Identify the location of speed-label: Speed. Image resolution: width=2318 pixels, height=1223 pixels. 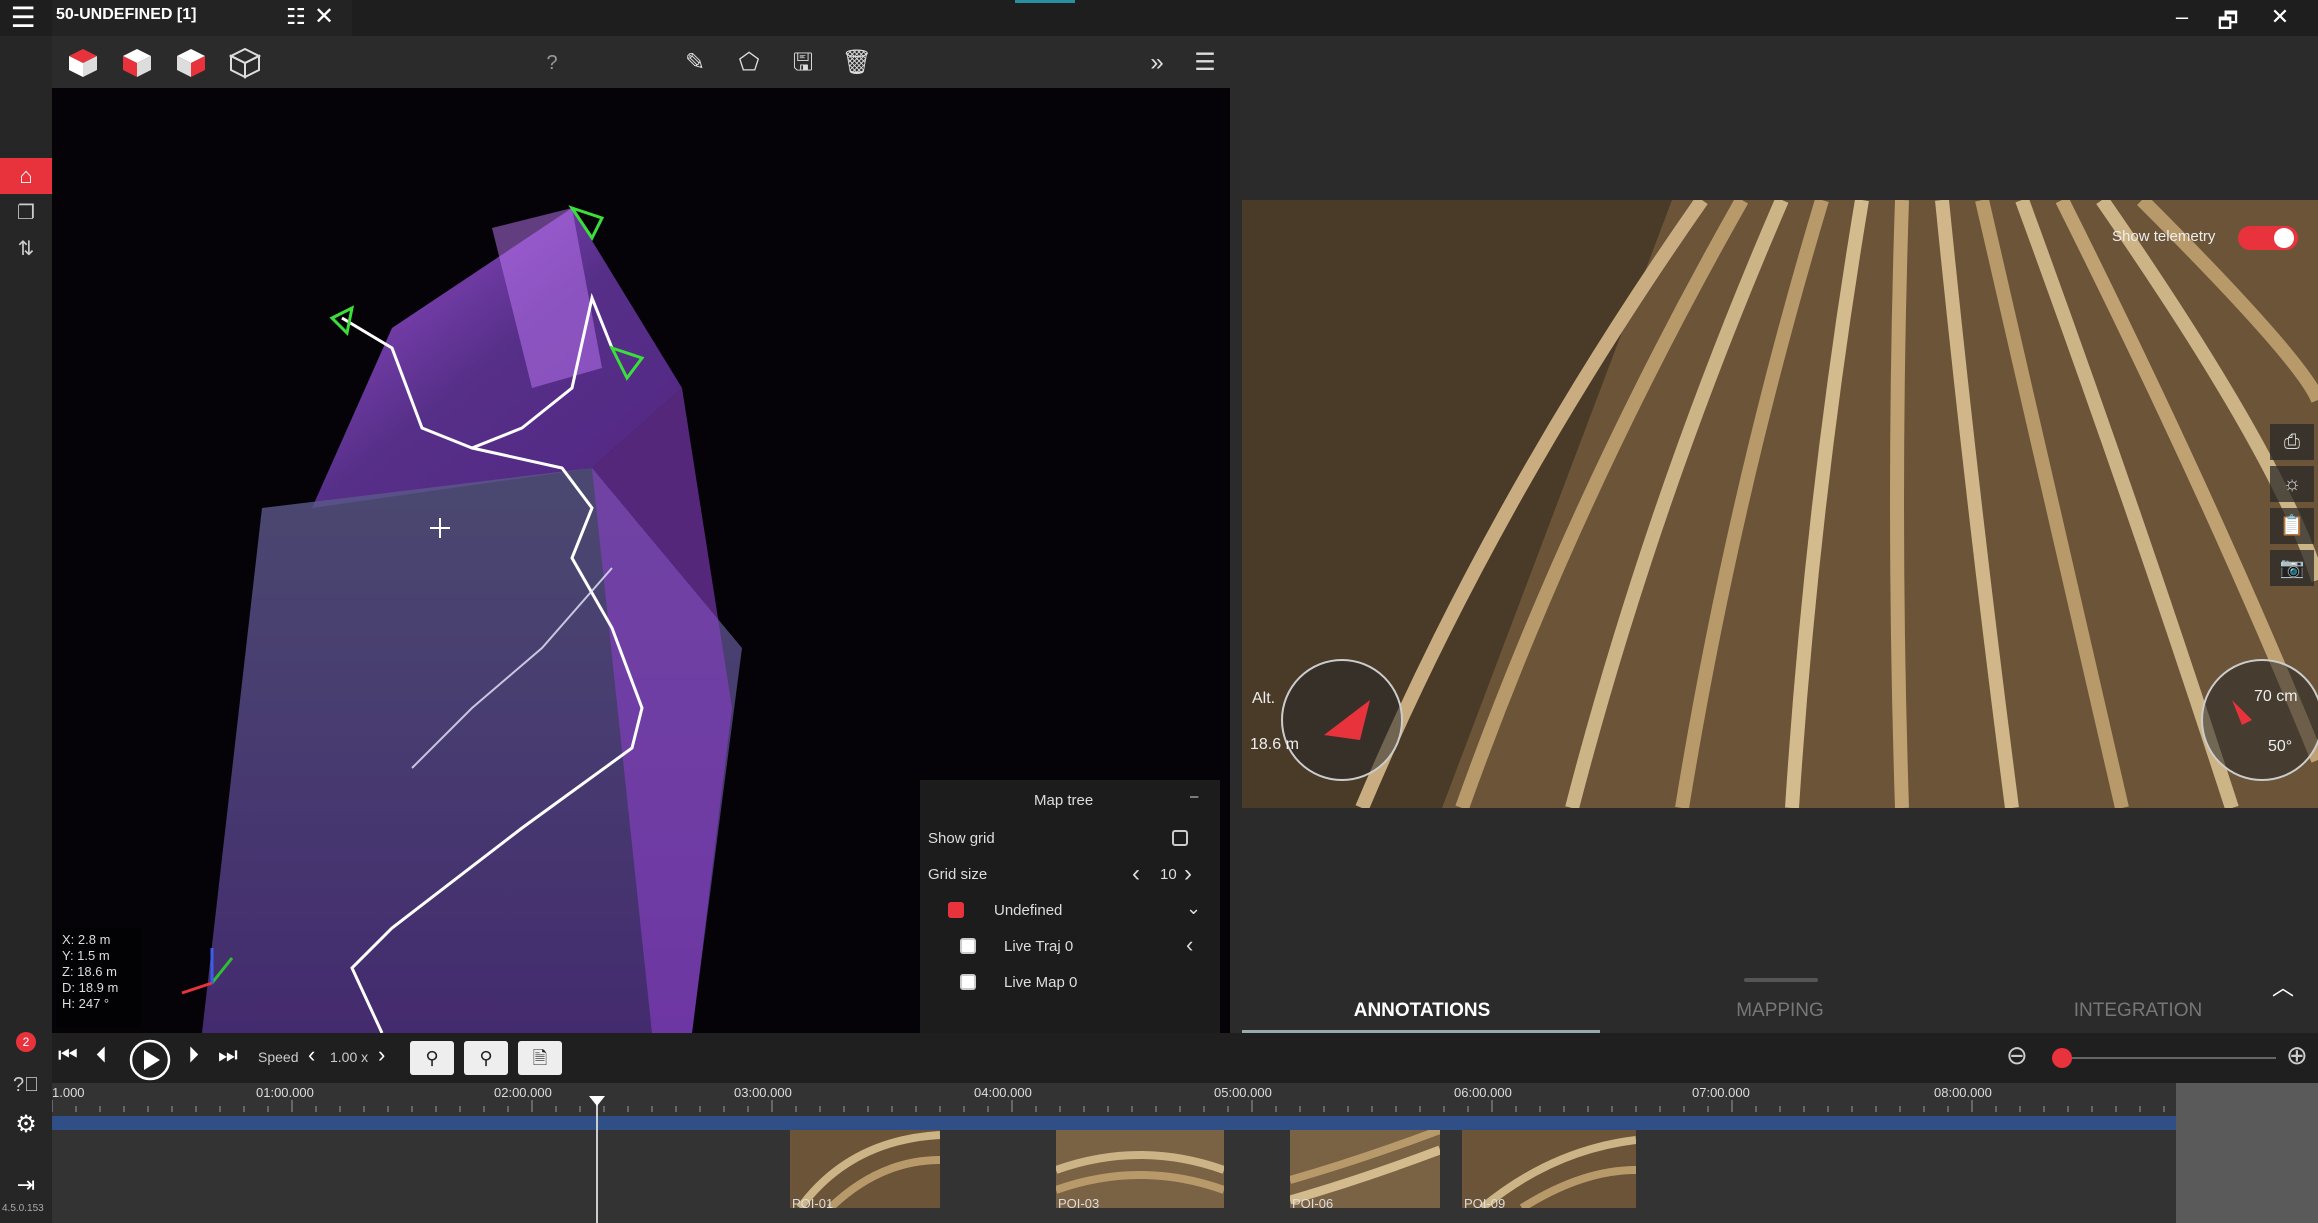
(278, 1057).